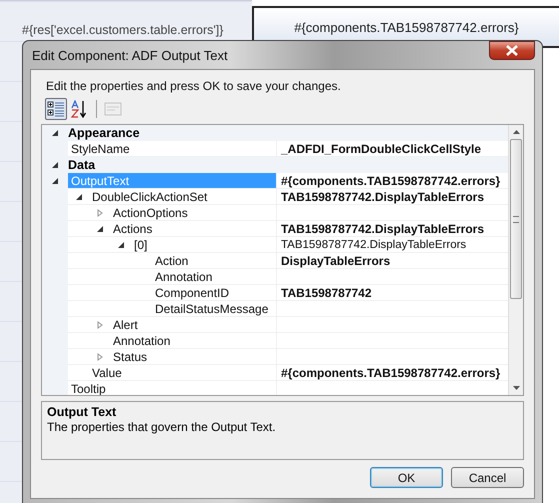 This screenshot has height=503, width=559. What do you see at coordinates (172, 309) in the screenshot?
I see `property-name-cell: DetailStatusMessage` at bounding box center [172, 309].